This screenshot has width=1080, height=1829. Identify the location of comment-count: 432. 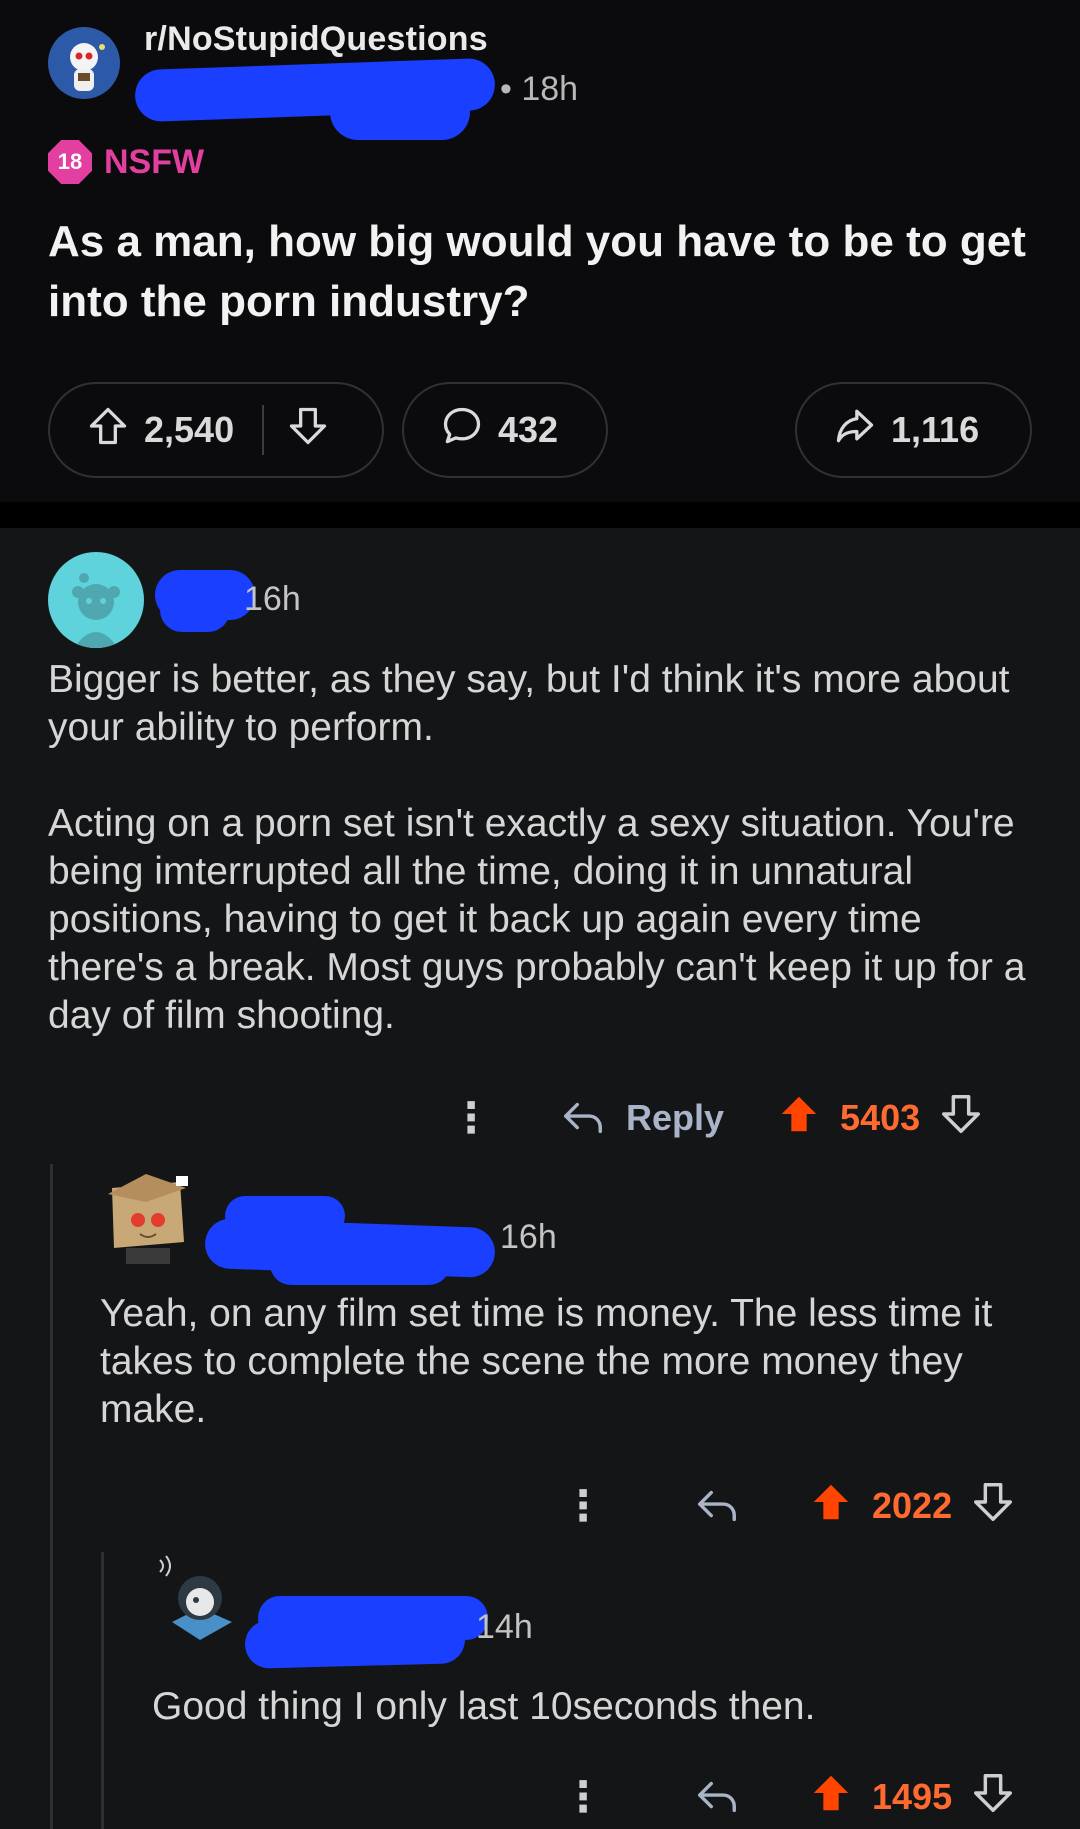
(528, 429).